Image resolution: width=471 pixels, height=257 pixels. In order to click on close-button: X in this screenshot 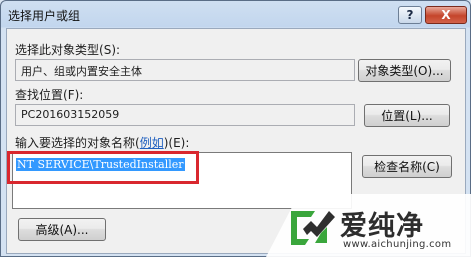, I will do `click(446, 15)`.